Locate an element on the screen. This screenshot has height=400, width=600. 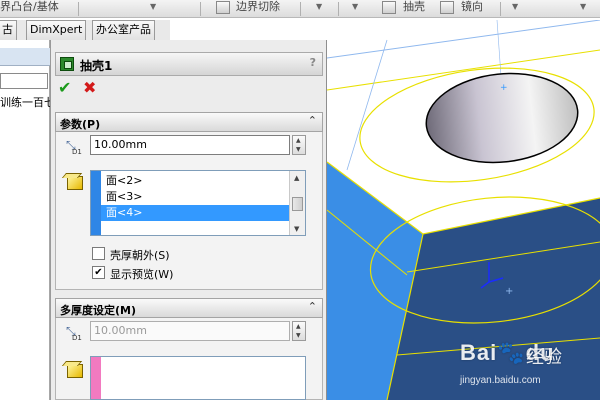
shell-button: 抽壳 is located at coordinates (414, 9).